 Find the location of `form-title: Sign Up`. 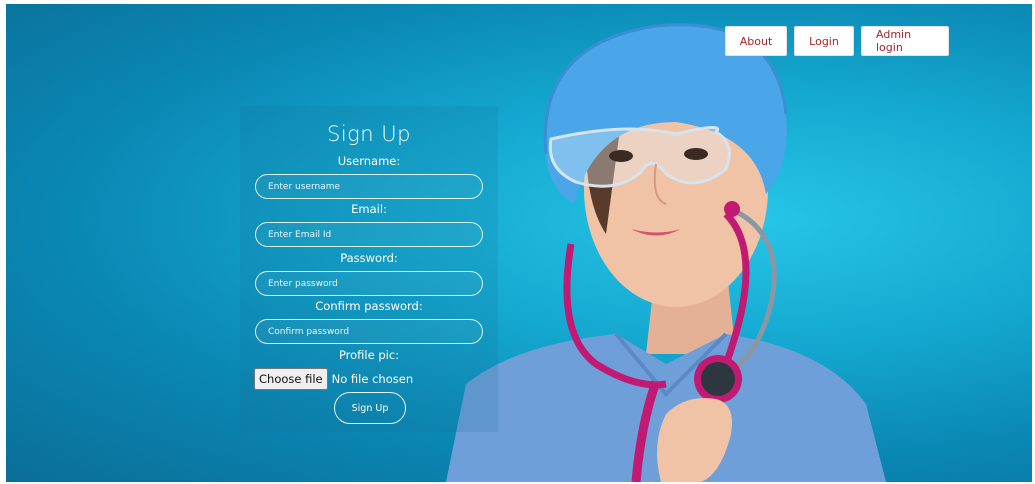

form-title: Sign Up is located at coordinates (369, 134).